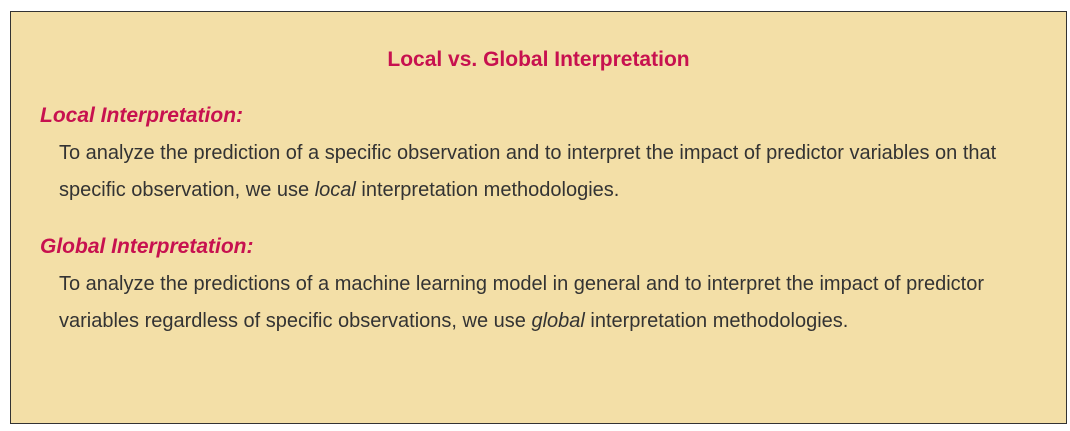  Describe the element at coordinates (487, 190) in the screenshot. I see `local-text-after: interpretation methodologies.` at that location.